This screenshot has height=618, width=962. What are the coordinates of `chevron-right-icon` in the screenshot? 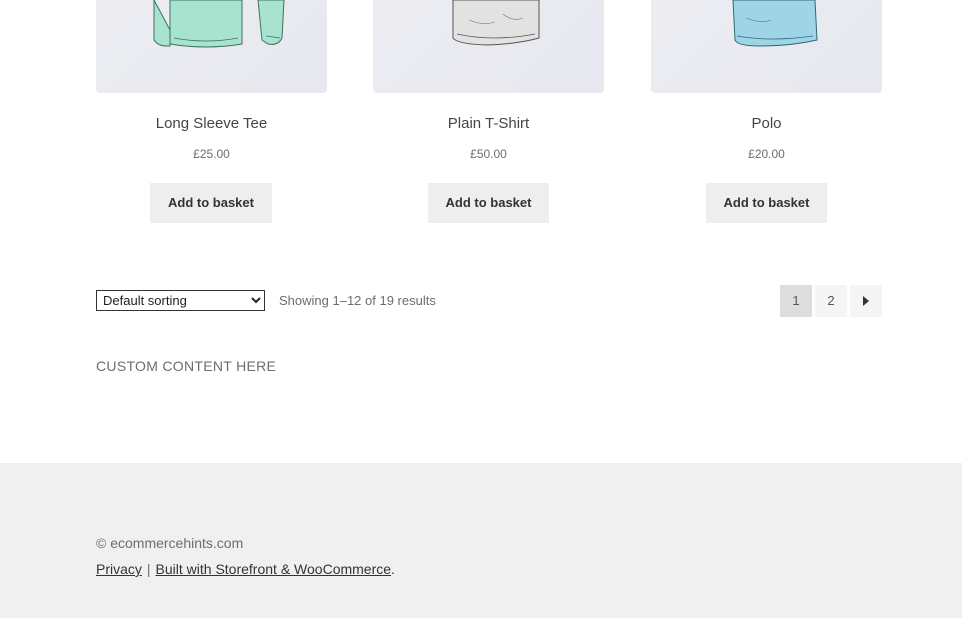 It's located at (866, 301).